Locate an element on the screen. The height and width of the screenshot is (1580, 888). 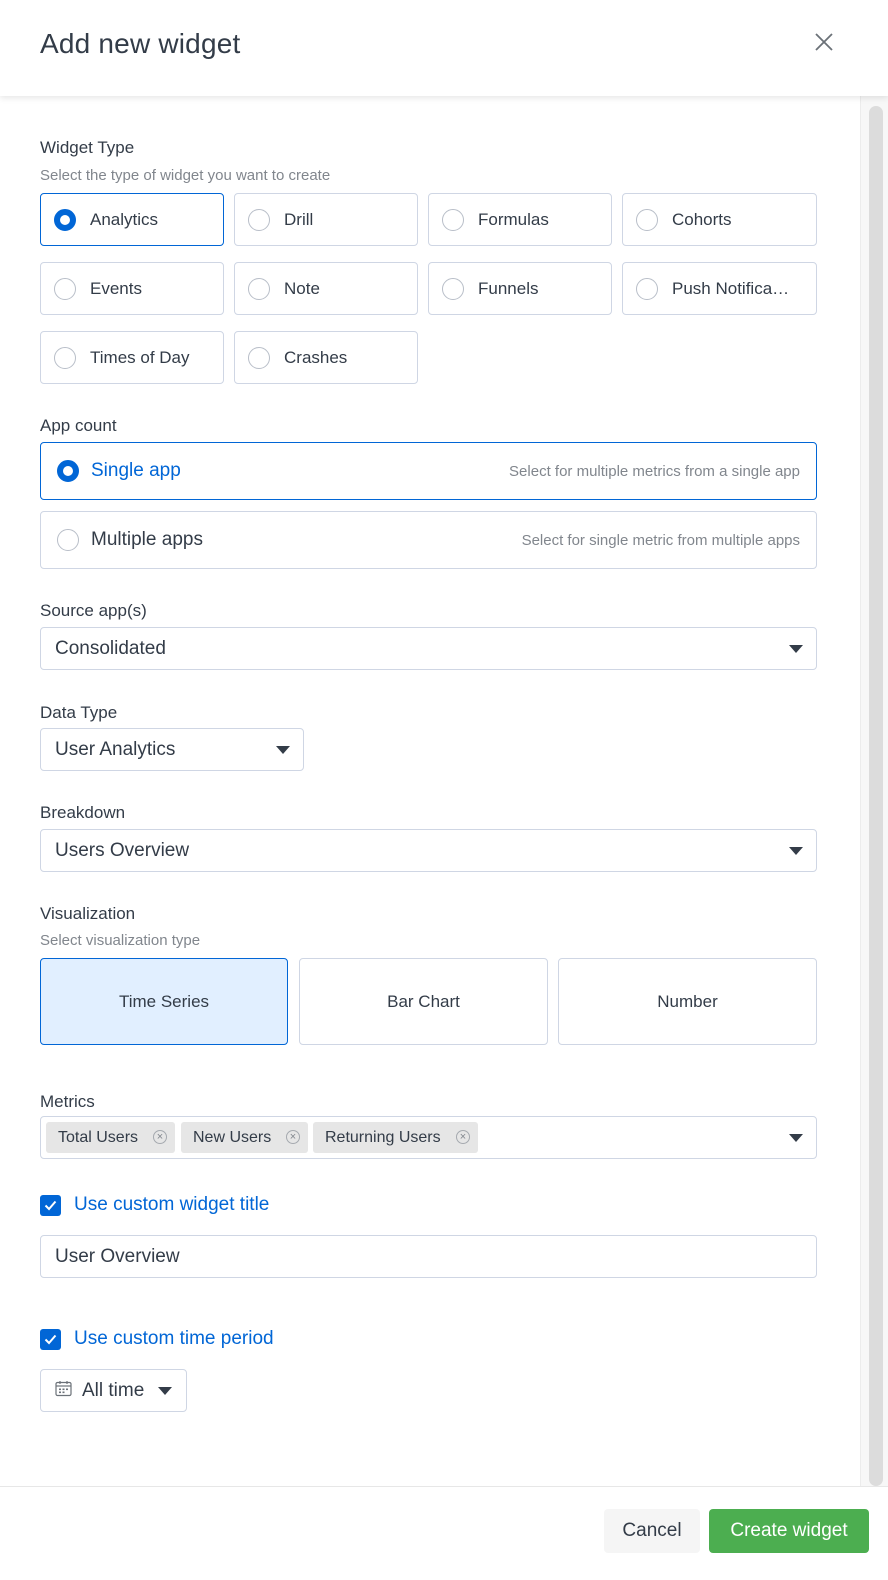
dialog-header: Add new widget is located at coordinates (444, 48).